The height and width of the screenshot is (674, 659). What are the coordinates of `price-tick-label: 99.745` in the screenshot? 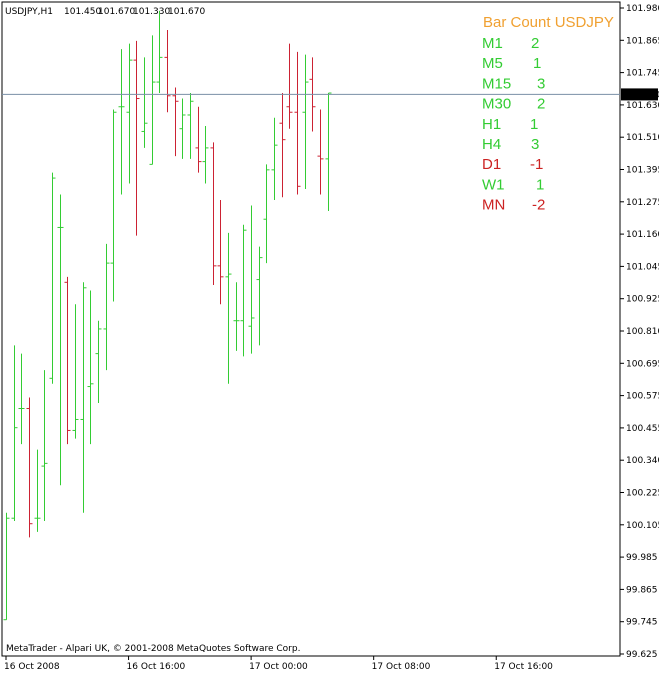 It's located at (642, 623).